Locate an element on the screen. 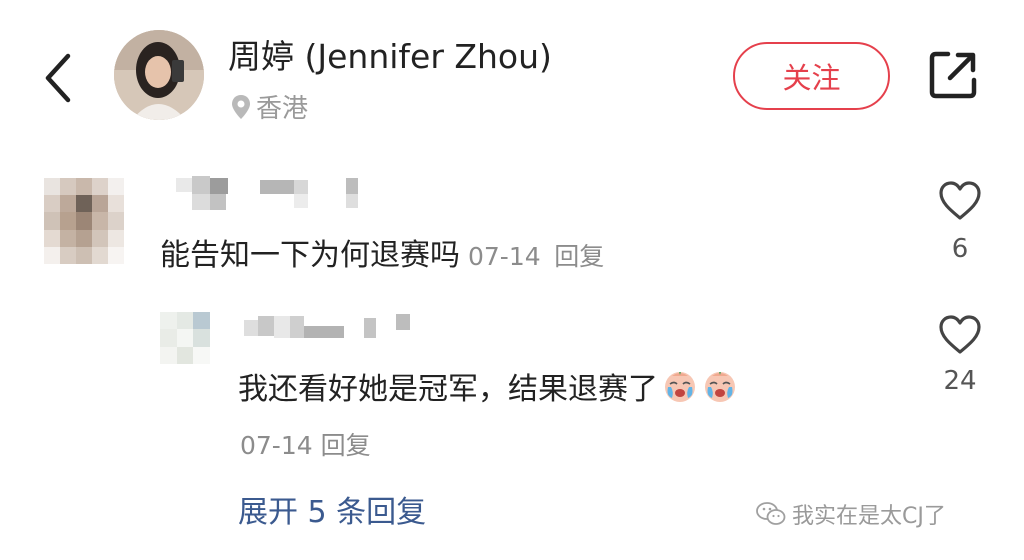  location-label: 香港 is located at coordinates (282, 109).